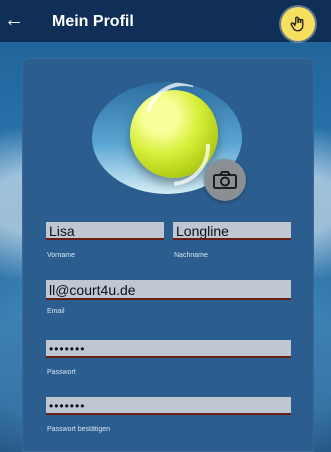  What do you see at coordinates (191, 255) in the screenshot?
I see `last-name-label: Nachname` at bounding box center [191, 255].